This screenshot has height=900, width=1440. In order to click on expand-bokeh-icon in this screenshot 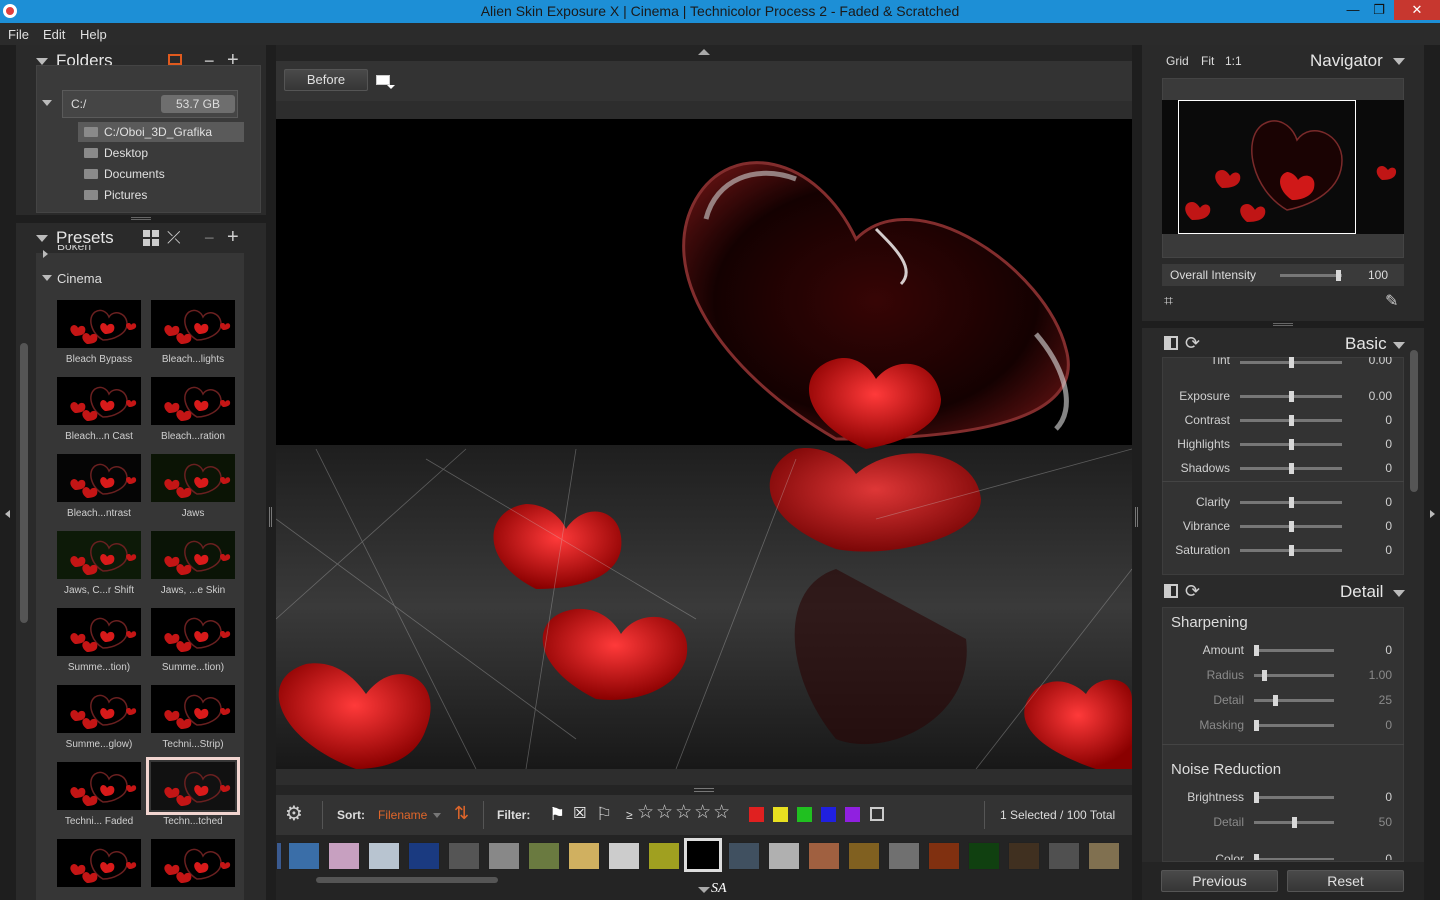, I will do `click(45, 254)`.